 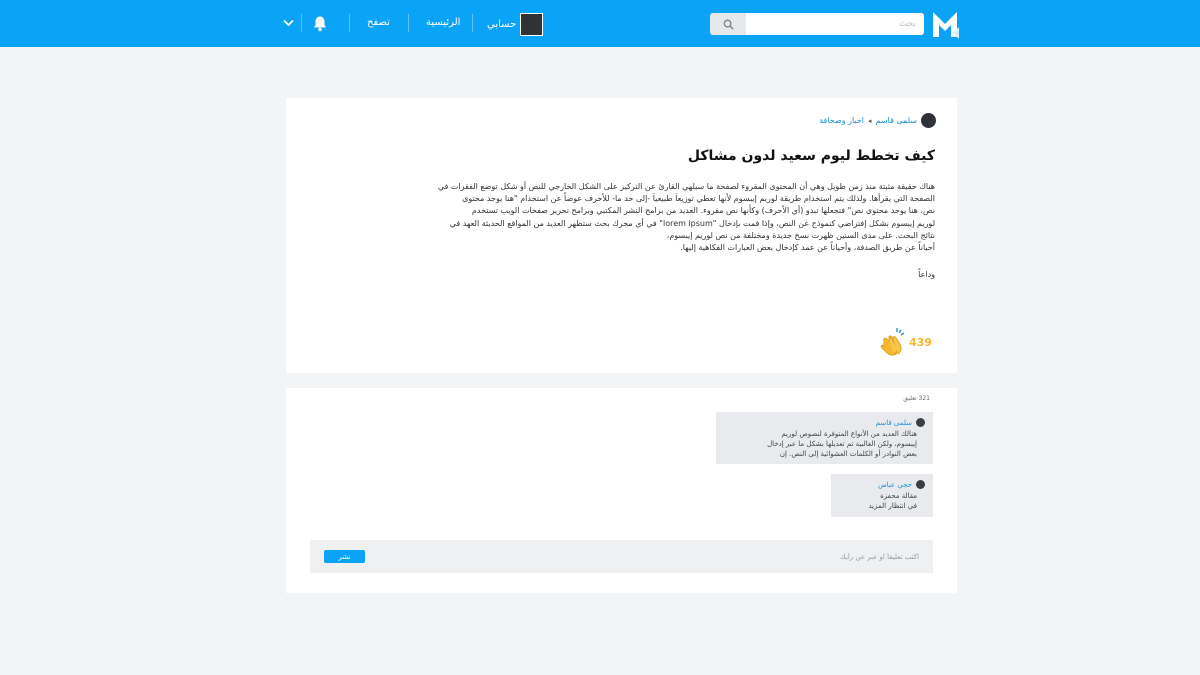 I want to click on search-icon, so click(x=728, y=24).